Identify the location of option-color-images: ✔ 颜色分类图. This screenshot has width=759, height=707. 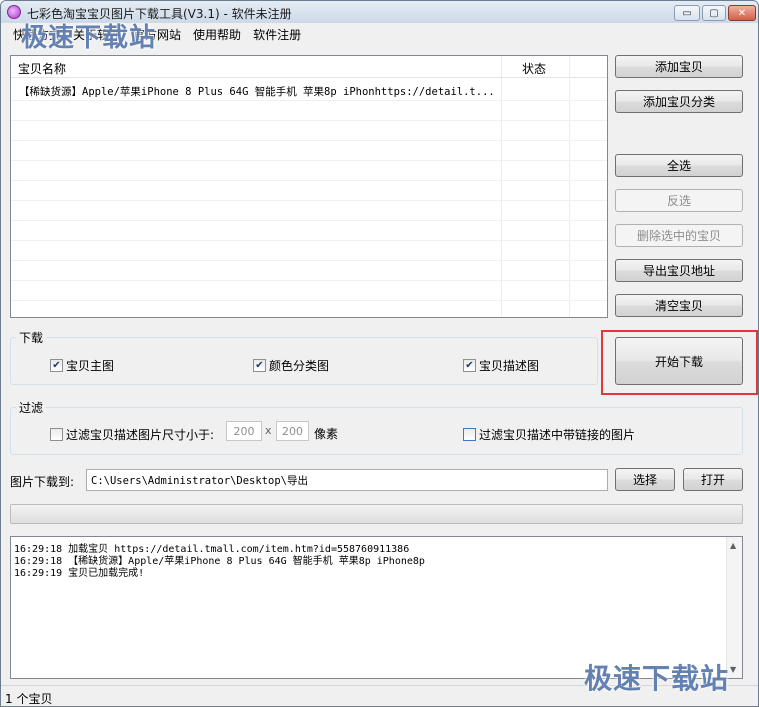
(291, 365).